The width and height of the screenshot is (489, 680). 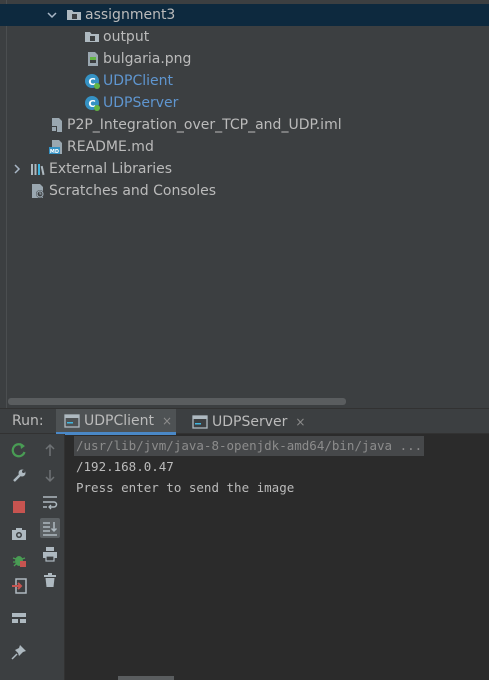 What do you see at coordinates (57, 125) in the screenshot?
I see `module-file-icon` at bounding box center [57, 125].